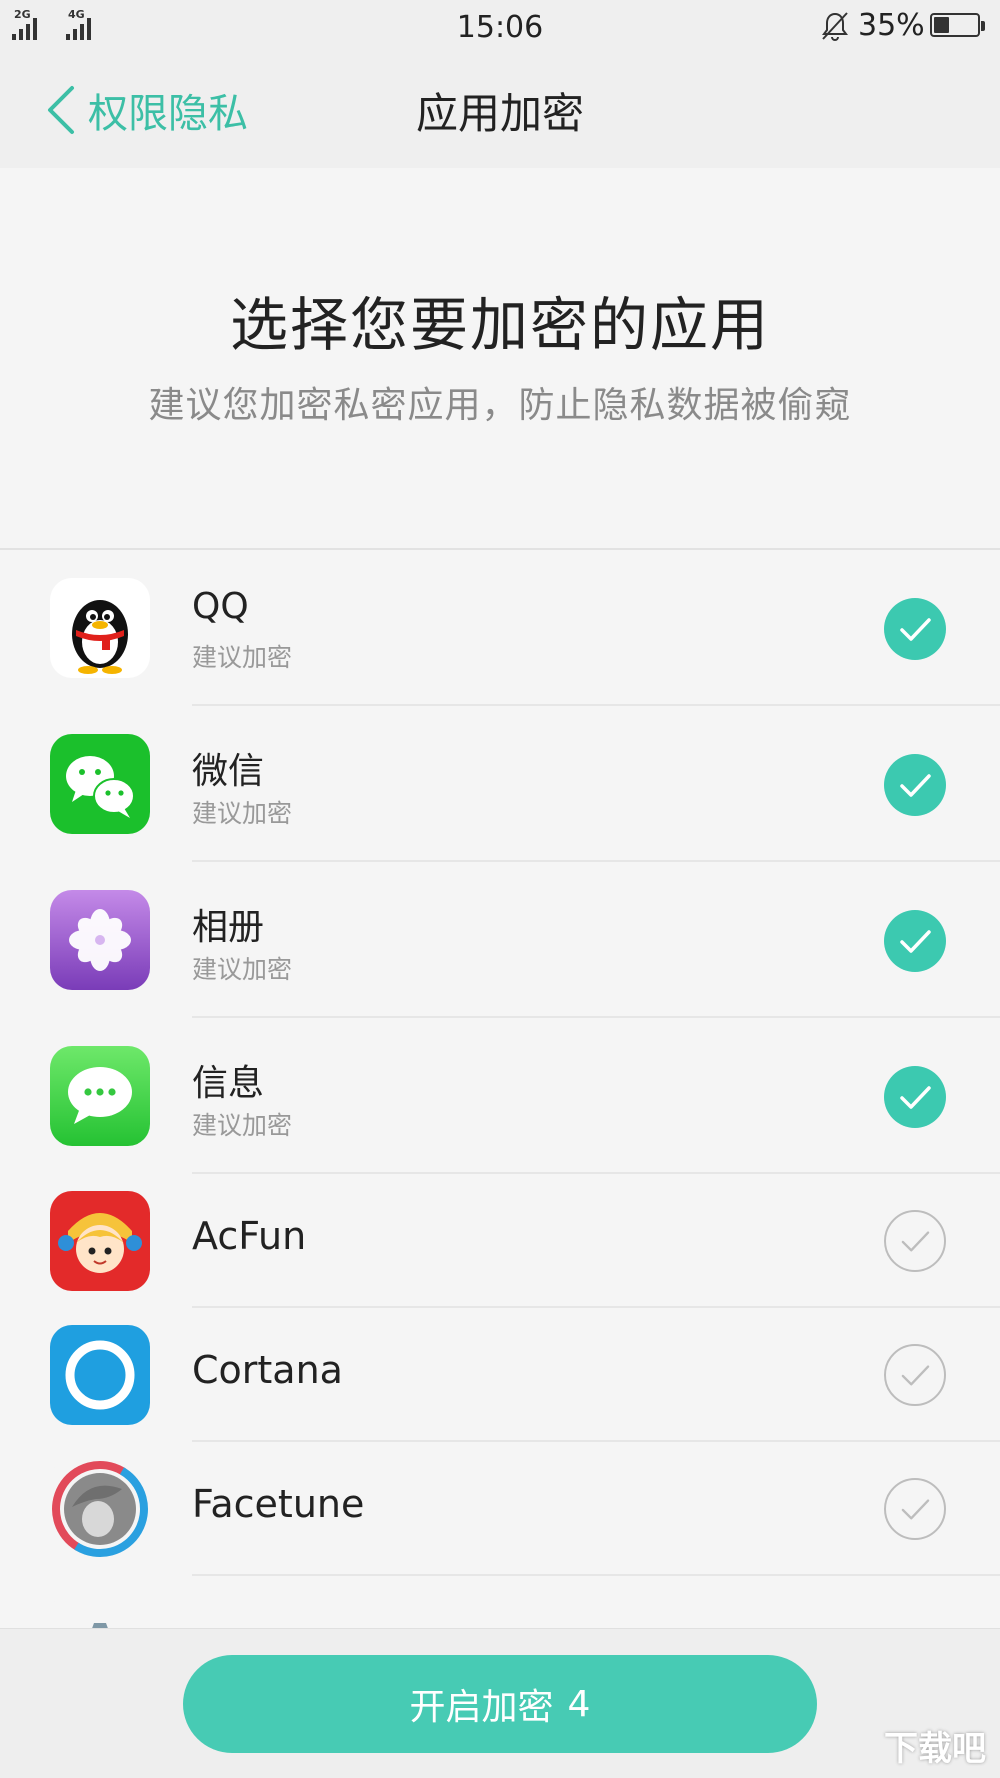  Describe the element at coordinates (100, 1375) in the screenshot. I see `cortana-icon` at that location.